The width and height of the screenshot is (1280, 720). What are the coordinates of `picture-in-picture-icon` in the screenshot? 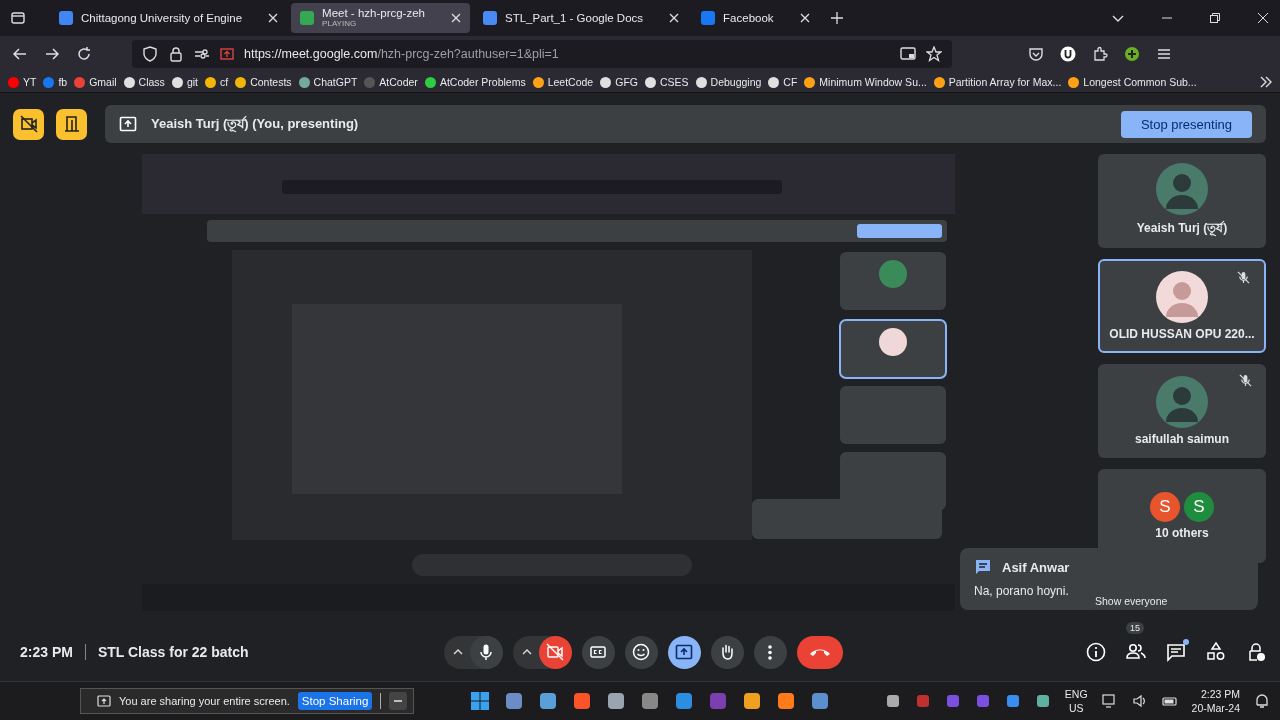 It's located at (908, 54).